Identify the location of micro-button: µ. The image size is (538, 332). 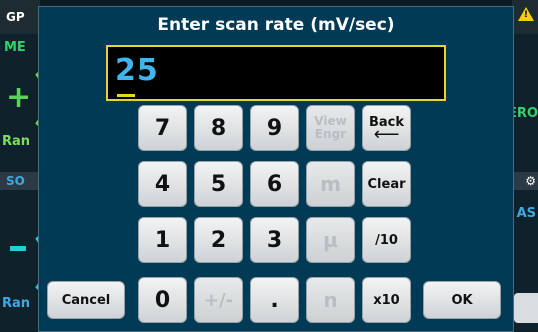
(330, 240).